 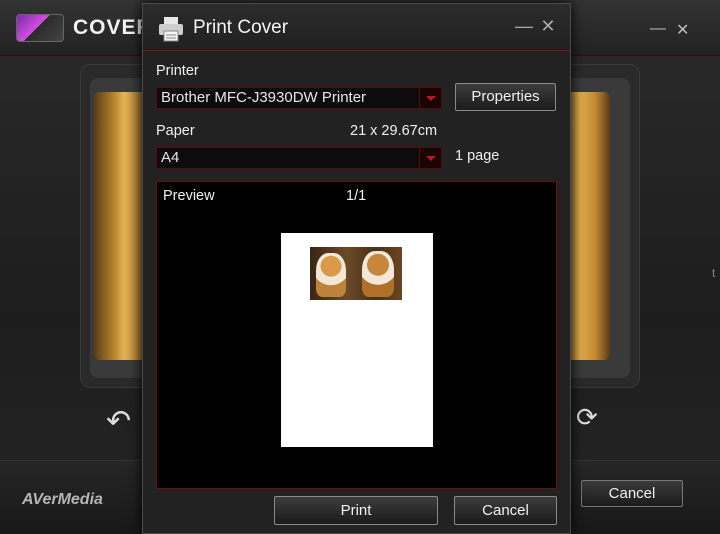 I want to click on brand-logo: AVerMedia, so click(x=62, y=499).